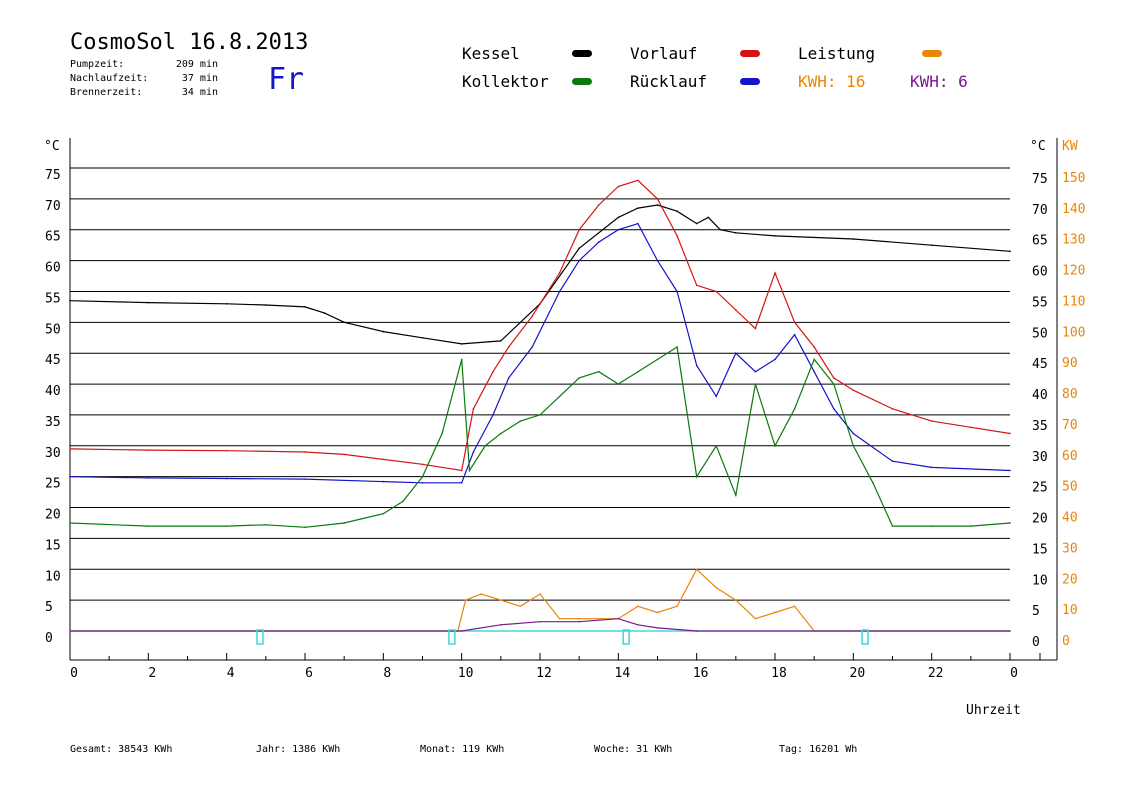 The width and height of the screenshot is (1148, 812). What do you see at coordinates (1073, 240) in the screenshot?
I see `y2-tick-label: 130` at bounding box center [1073, 240].